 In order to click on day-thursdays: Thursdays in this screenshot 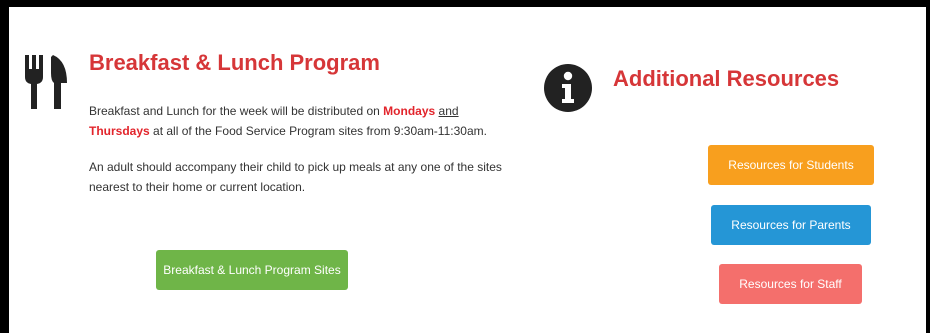, I will do `click(119, 131)`.